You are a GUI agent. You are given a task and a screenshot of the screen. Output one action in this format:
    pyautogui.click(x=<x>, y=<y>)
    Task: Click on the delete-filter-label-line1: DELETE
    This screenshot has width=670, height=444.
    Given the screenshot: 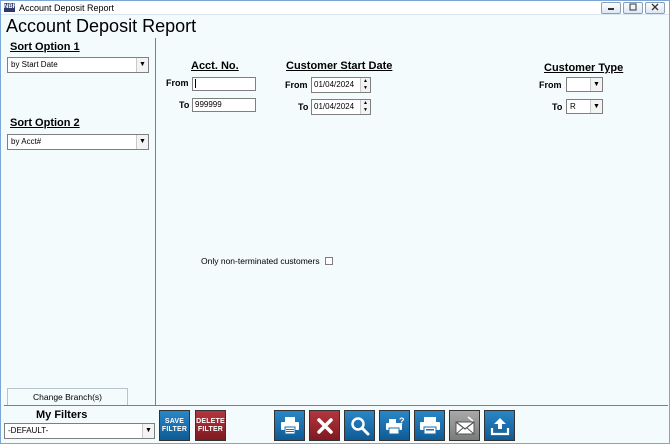 What is the action you would take?
    pyautogui.click(x=210, y=421)
    